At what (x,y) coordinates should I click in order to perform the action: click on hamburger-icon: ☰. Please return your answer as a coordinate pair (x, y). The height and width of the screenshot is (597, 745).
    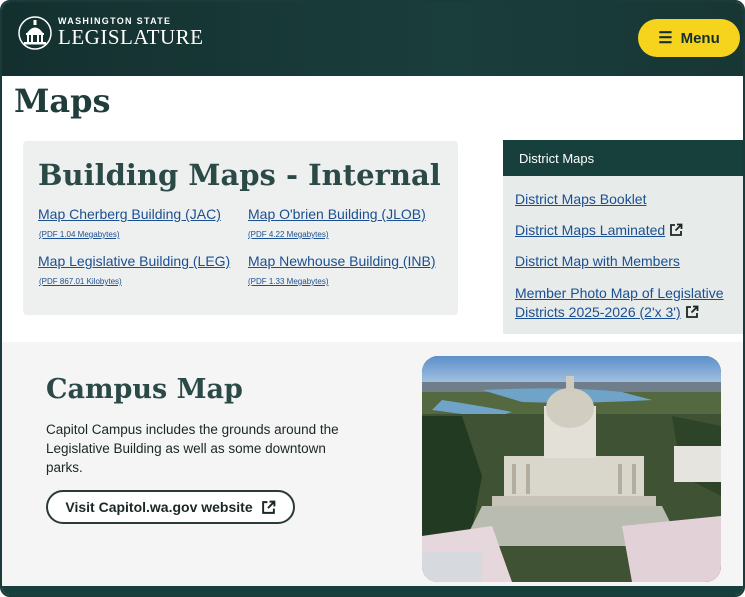
    Looking at the image, I should click on (665, 38).